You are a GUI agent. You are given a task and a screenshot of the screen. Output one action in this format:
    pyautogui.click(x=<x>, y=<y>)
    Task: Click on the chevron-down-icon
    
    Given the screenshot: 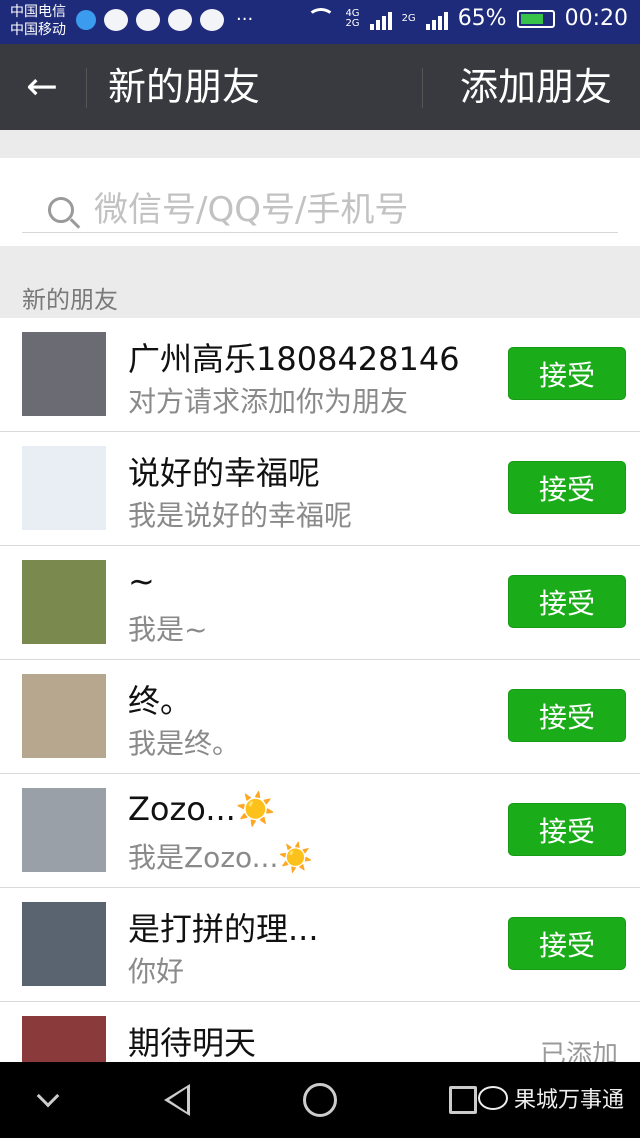 What is the action you would take?
    pyautogui.click(x=48, y=1096)
    